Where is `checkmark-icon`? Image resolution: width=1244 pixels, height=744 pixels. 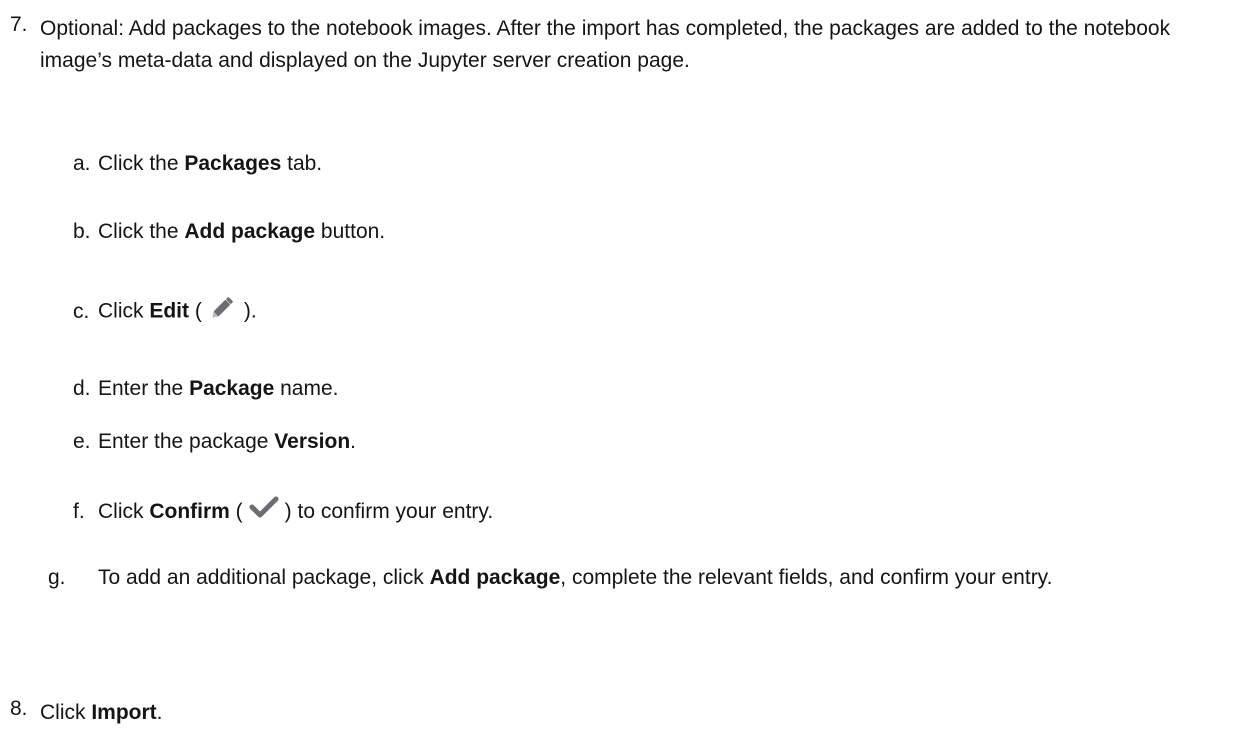
checkmark-icon is located at coordinates (264, 512).